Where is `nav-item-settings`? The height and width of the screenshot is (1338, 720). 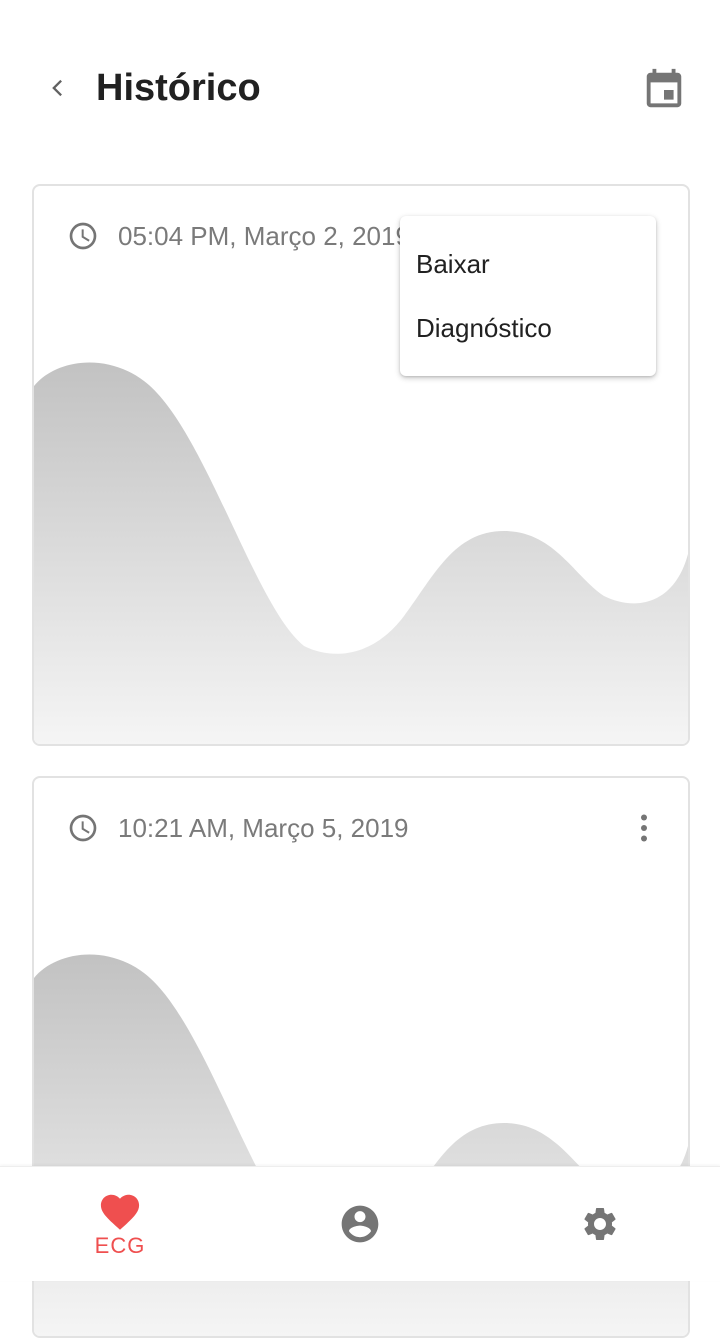 nav-item-settings is located at coordinates (600, 1224).